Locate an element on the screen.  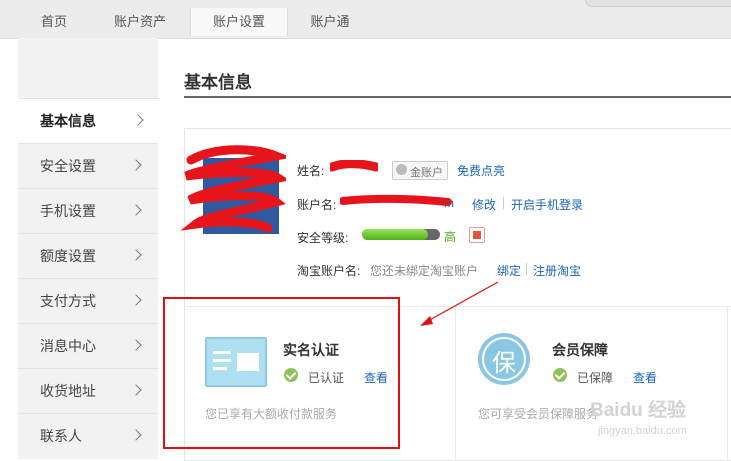
annotation-arrow is located at coordinates (459, 303).